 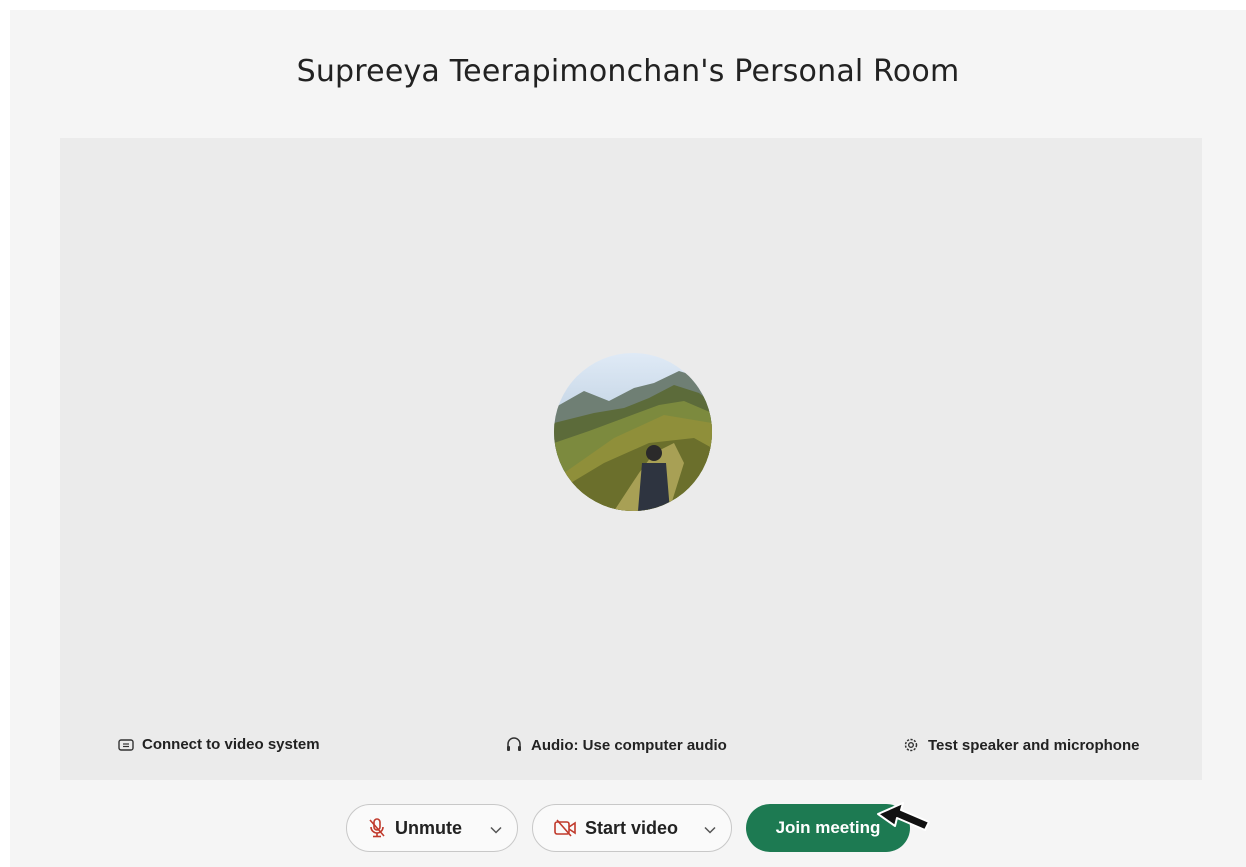 I want to click on start-video-label: Start video, so click(x=632, y=827).